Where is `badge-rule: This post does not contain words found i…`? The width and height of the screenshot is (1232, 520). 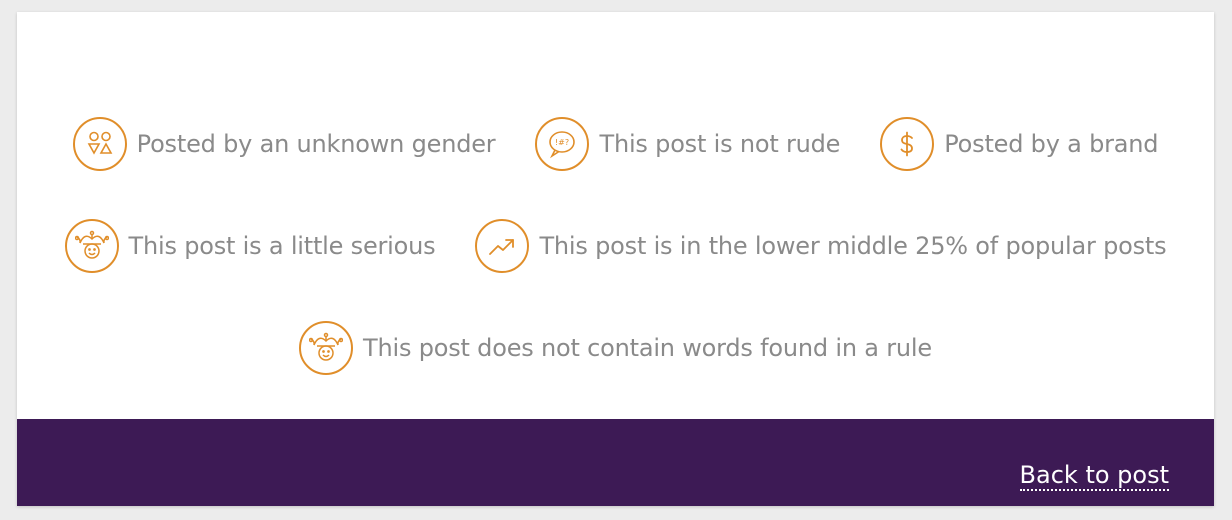 badge-rule: This post does not contain words found i… is located at coordinates (615, 348).